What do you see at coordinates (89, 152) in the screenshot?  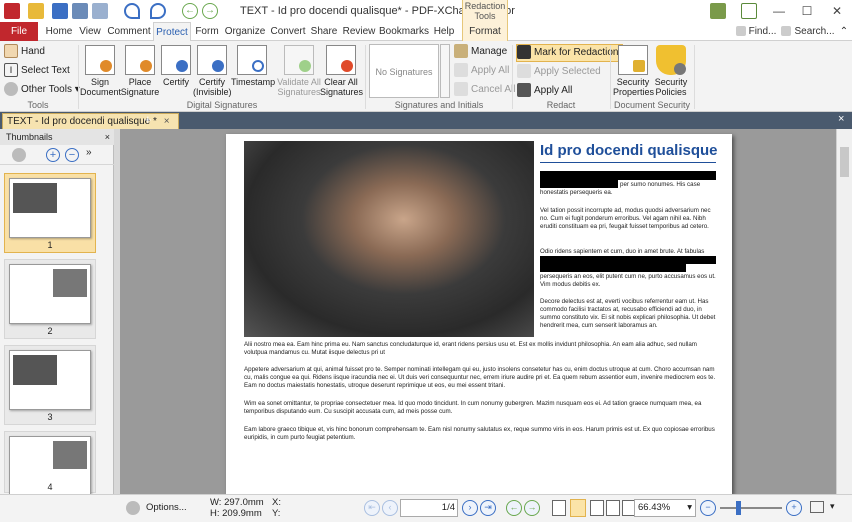 I see `more-options-icon: »` at bounding box center [89, 152].